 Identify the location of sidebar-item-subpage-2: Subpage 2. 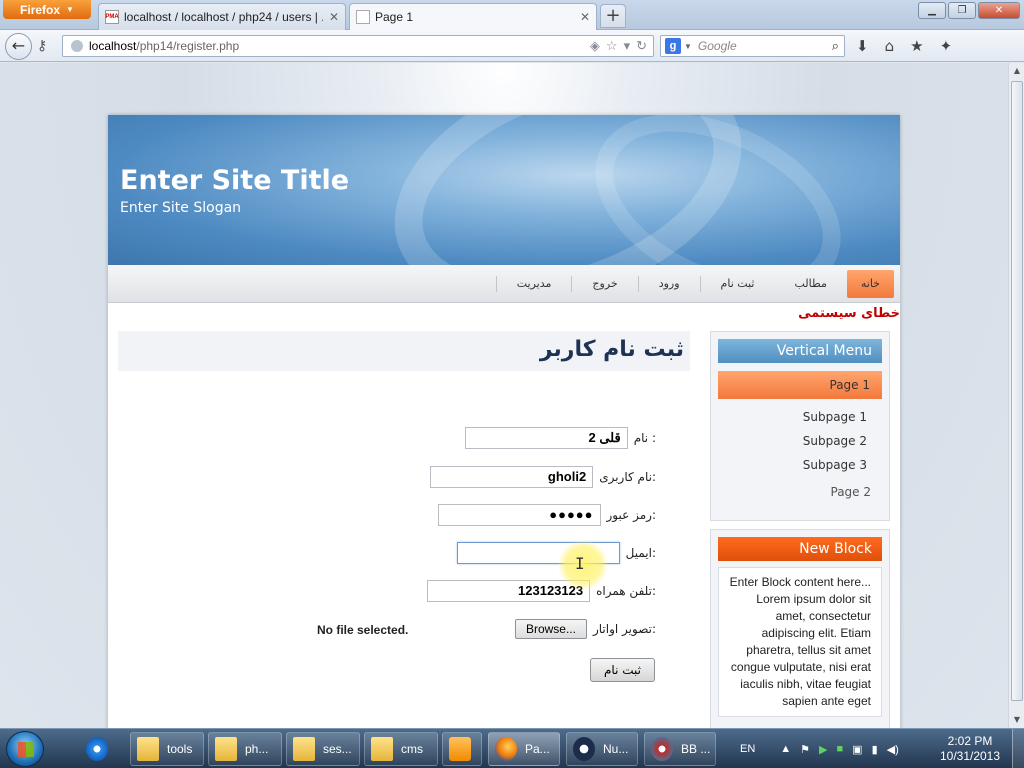
(800, 441).